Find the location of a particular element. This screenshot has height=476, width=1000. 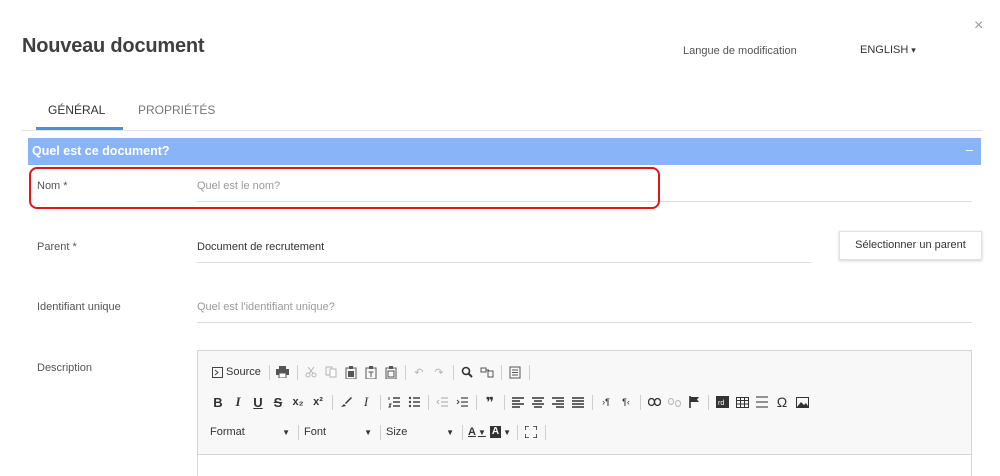

horizontal-rule-icon is located at coordinates (762, 402).